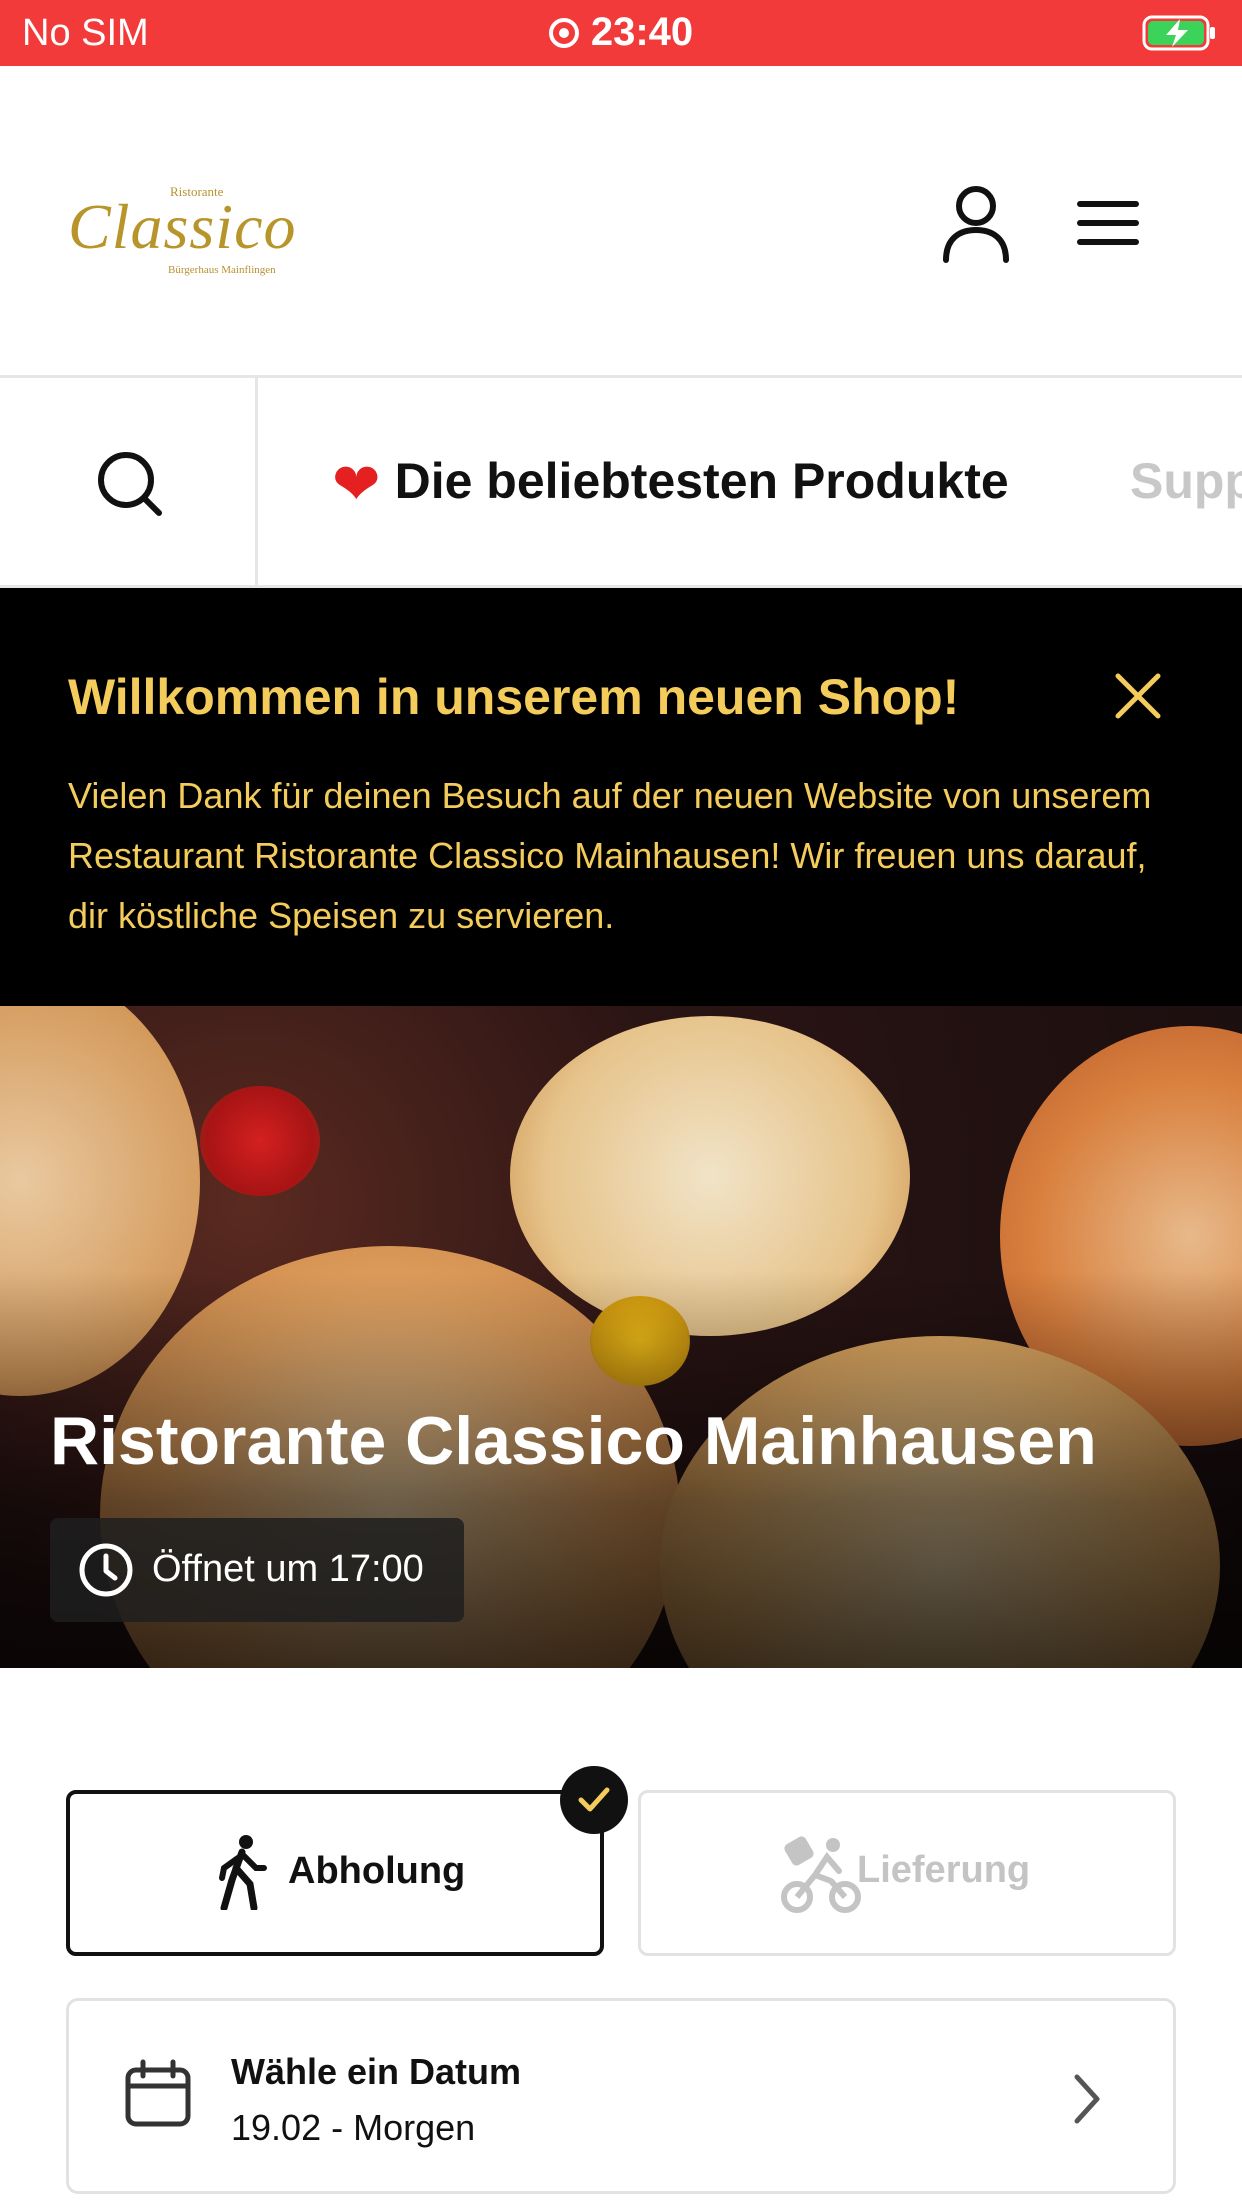 This screenshot has height=2208, width=1242. I want to click on heart-icon: ❤, so click(356, 484).